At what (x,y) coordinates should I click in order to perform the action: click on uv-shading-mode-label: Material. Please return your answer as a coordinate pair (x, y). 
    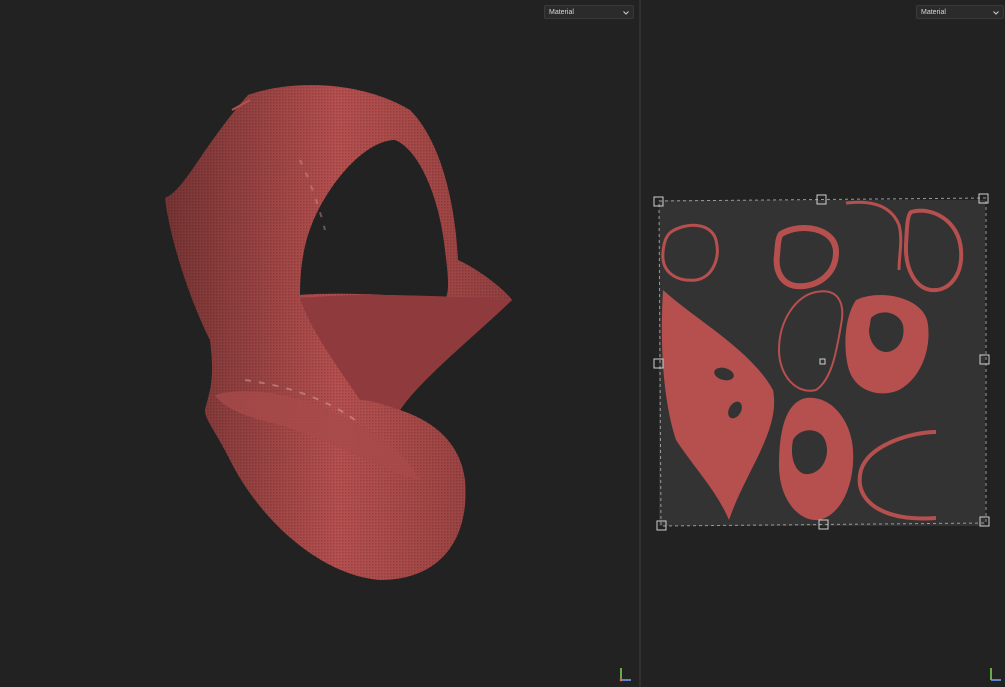
    Looking at the image, I should click on (933, 12).